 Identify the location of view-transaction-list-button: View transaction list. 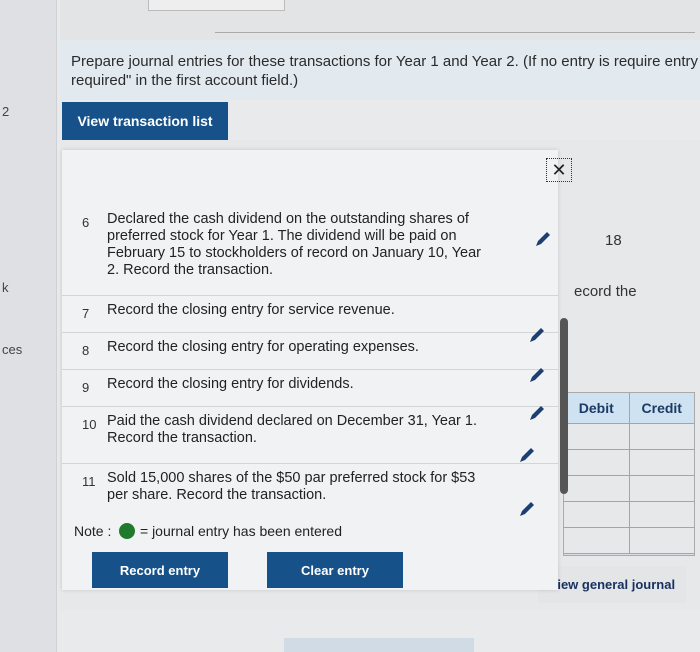
(145, 121).